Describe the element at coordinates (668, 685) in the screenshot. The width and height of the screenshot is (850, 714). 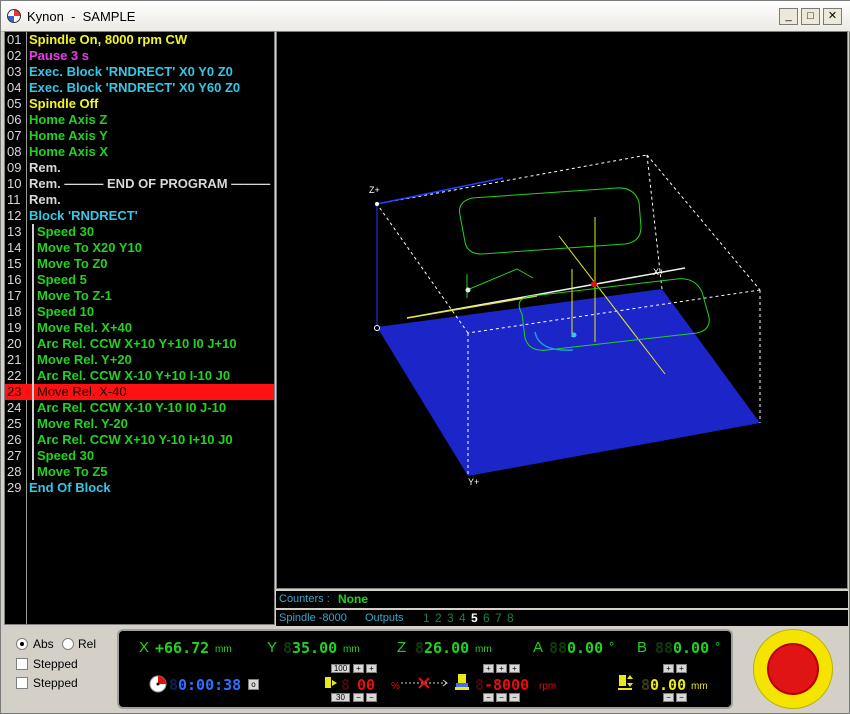
I see `zsafe-value: 0.00` at that location.